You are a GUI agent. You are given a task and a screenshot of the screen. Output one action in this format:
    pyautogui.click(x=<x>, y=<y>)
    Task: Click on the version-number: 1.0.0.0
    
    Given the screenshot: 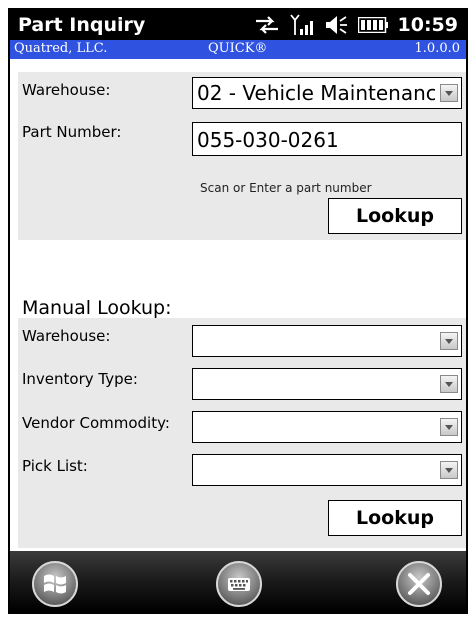 What is the action you would take?
    pyautogui.click(x=437, y=48)
    